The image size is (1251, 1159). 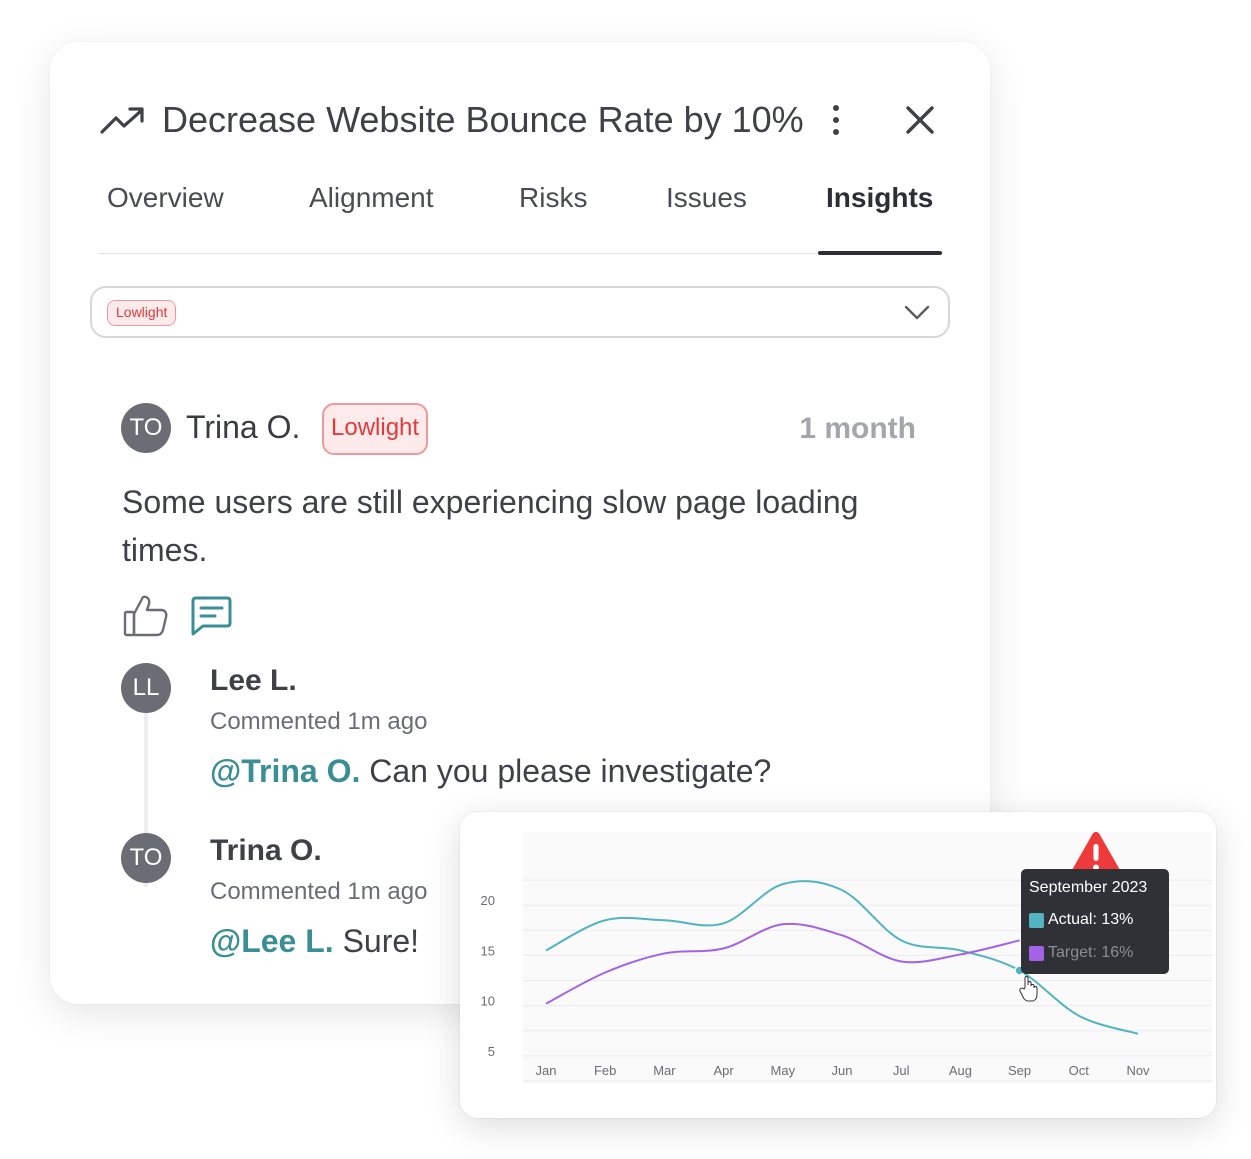 What do you see at coordinates (917, 312) in the screenshot?
I see `chevron-down-icon` at bounding box center [917, 312].